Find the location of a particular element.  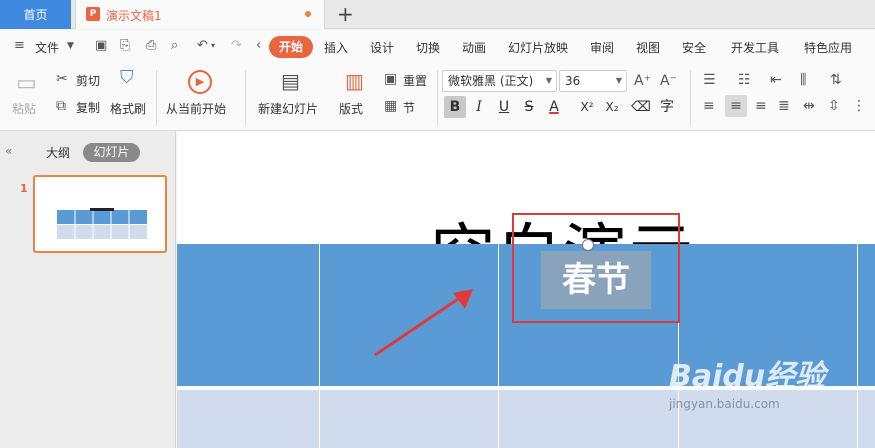

new-tab-button: + is located at coordinates (345, 14).